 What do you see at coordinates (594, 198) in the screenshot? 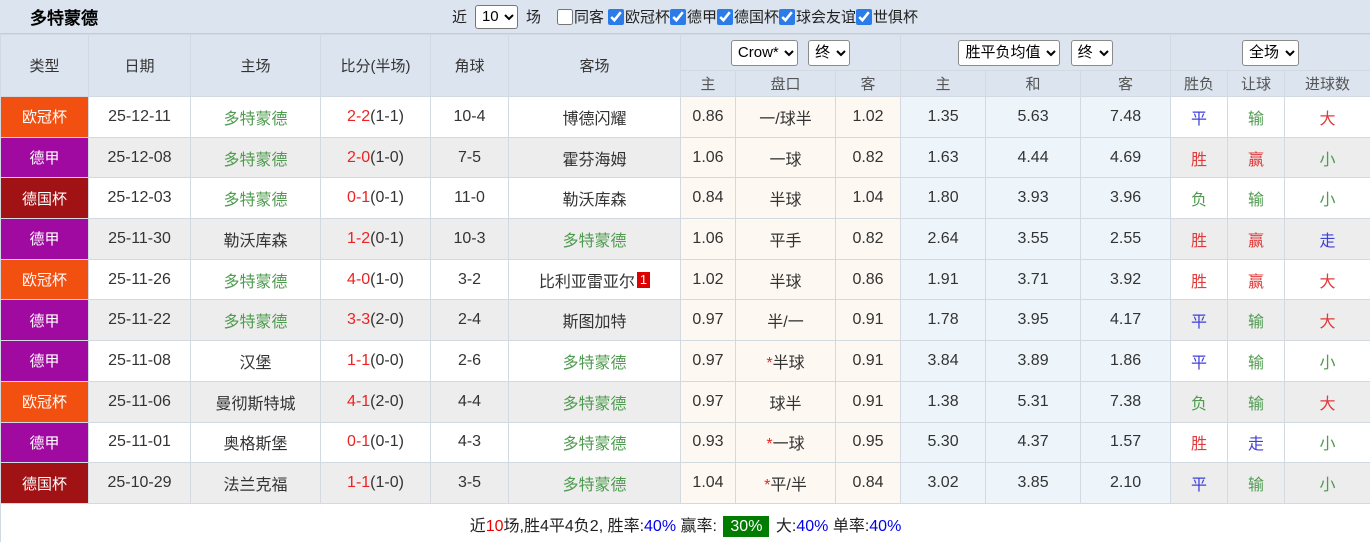
I see `away-team-link: 勒沃库森` at bounding box center [594, 198].